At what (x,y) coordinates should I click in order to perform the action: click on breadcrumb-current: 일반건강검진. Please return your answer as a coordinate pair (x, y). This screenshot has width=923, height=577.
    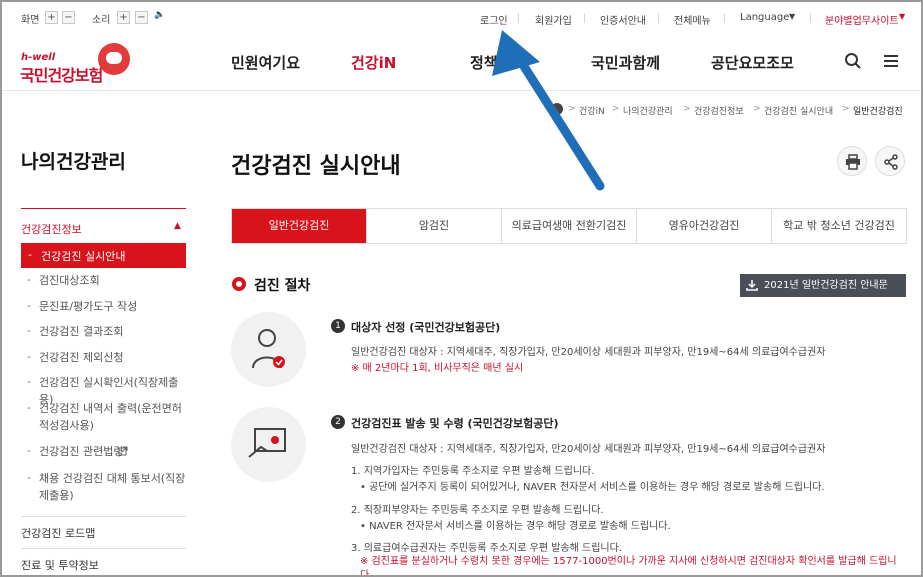
    Looking at the image, I should click on (878, 112).